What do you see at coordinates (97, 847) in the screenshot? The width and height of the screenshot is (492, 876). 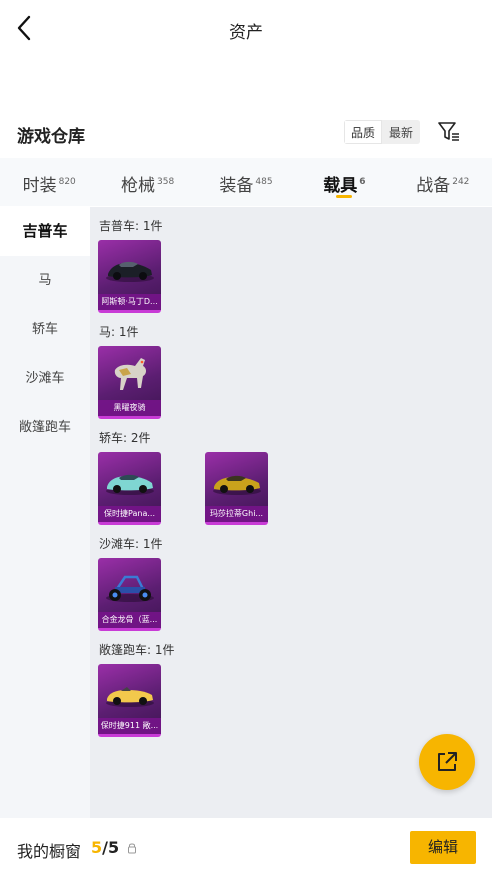 I see `showcase-current: 5` at bounding box center [97, 847].